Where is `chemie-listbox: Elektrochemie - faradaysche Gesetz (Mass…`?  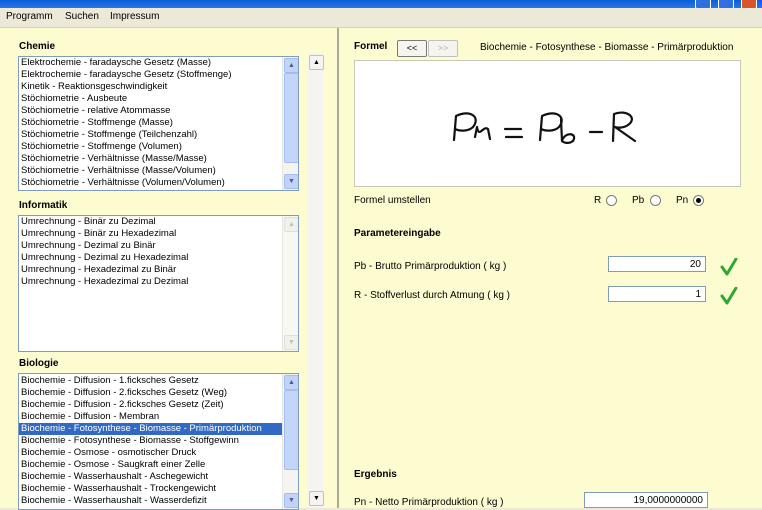
chemie-listbox: Elektrochemie - faradaysche Gesetz (Mass… is located at coordinates (158, 123).